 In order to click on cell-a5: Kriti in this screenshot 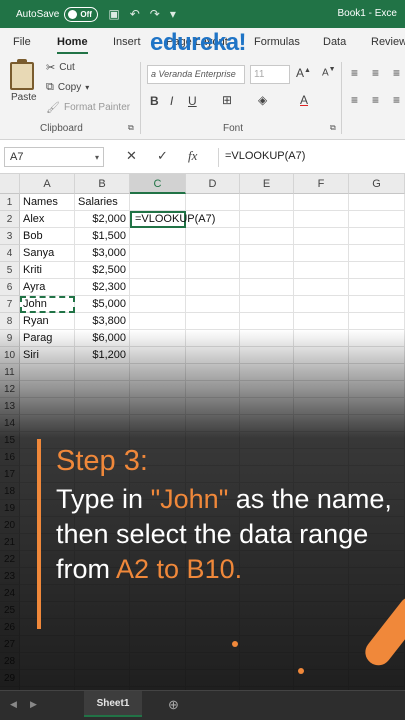, I will do `click(47, 270)`.